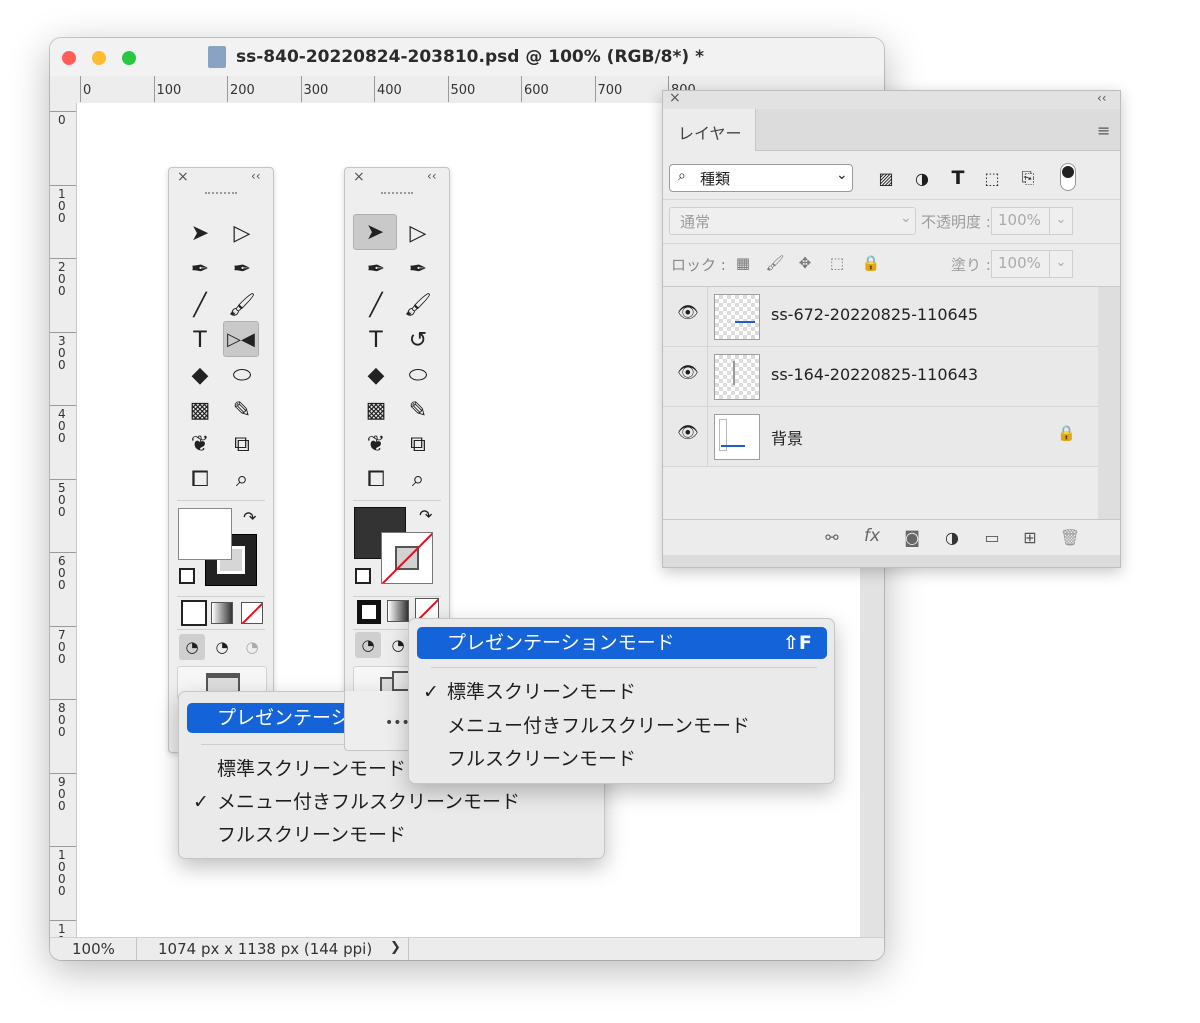 Image resolution: width=1200 pixels, height=1023 pixels. What do you see at coordinates (99, 58) in the screenshot?
I see `minimize-window-button` at bounding box center [99, 58].